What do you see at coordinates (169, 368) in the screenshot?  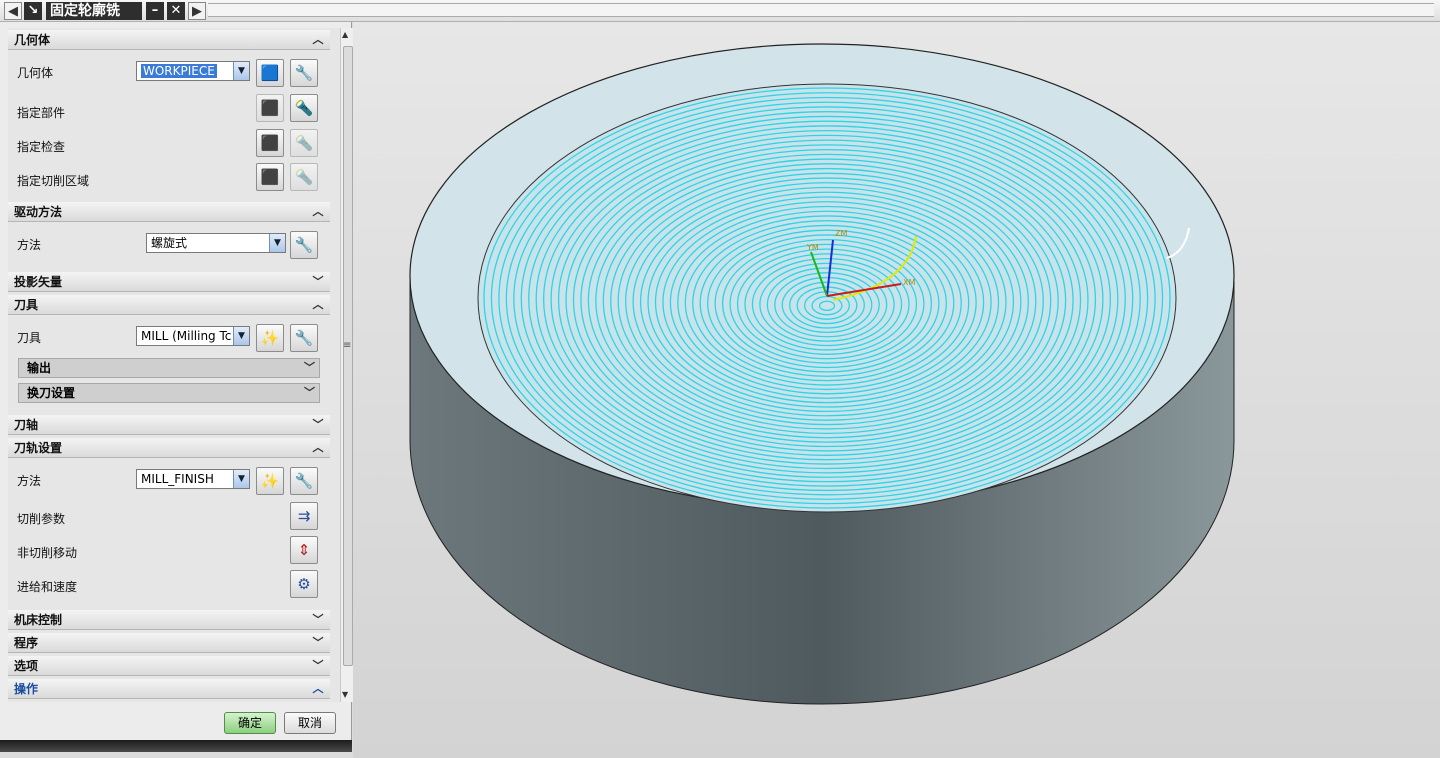 I see `subsection-output: 输出 ﹀` at bounding box center [169, 368].